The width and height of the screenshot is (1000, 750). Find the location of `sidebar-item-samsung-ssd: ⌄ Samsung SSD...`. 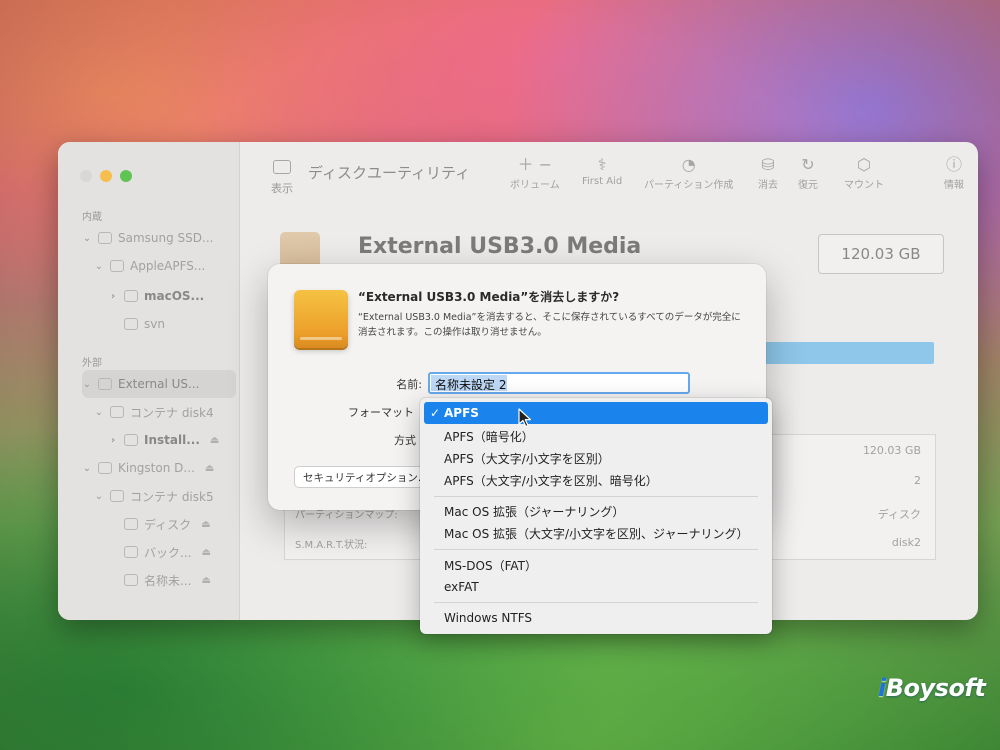

sidebar-item-samsung-ssd: ⌄ Samsung SSD... is located at coordinates (148, 238).